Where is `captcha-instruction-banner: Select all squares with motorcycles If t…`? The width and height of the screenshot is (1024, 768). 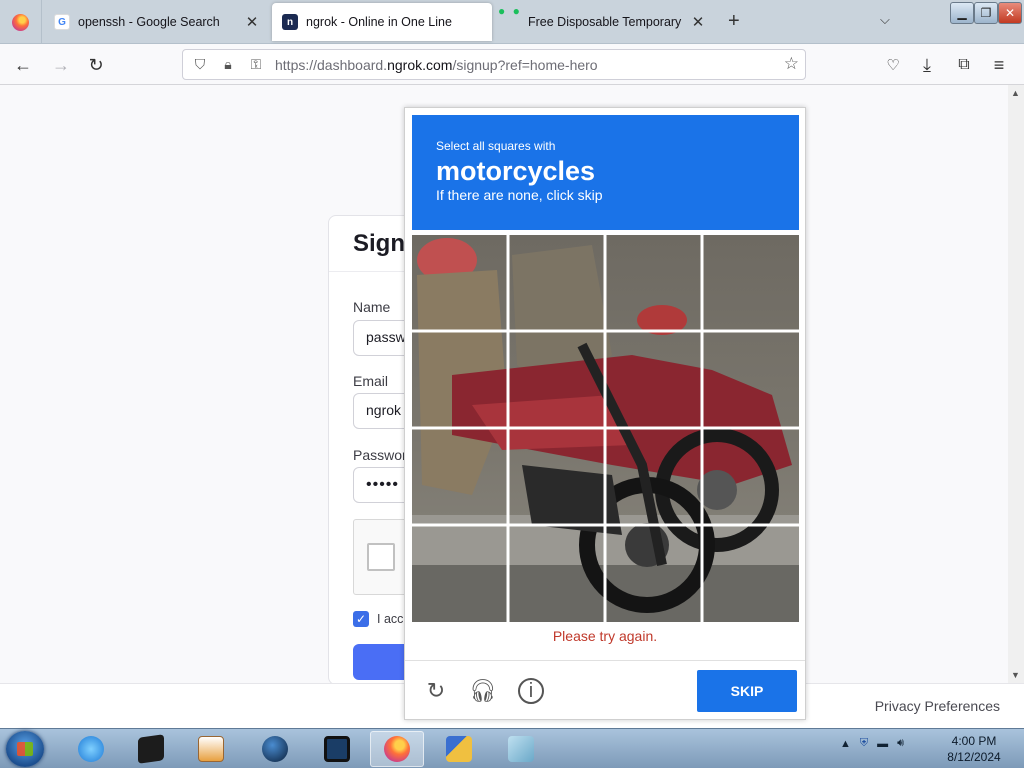
captcha-instruction-banner: Select all squares with motorcycles If t… is located at coordinates (605, 172).